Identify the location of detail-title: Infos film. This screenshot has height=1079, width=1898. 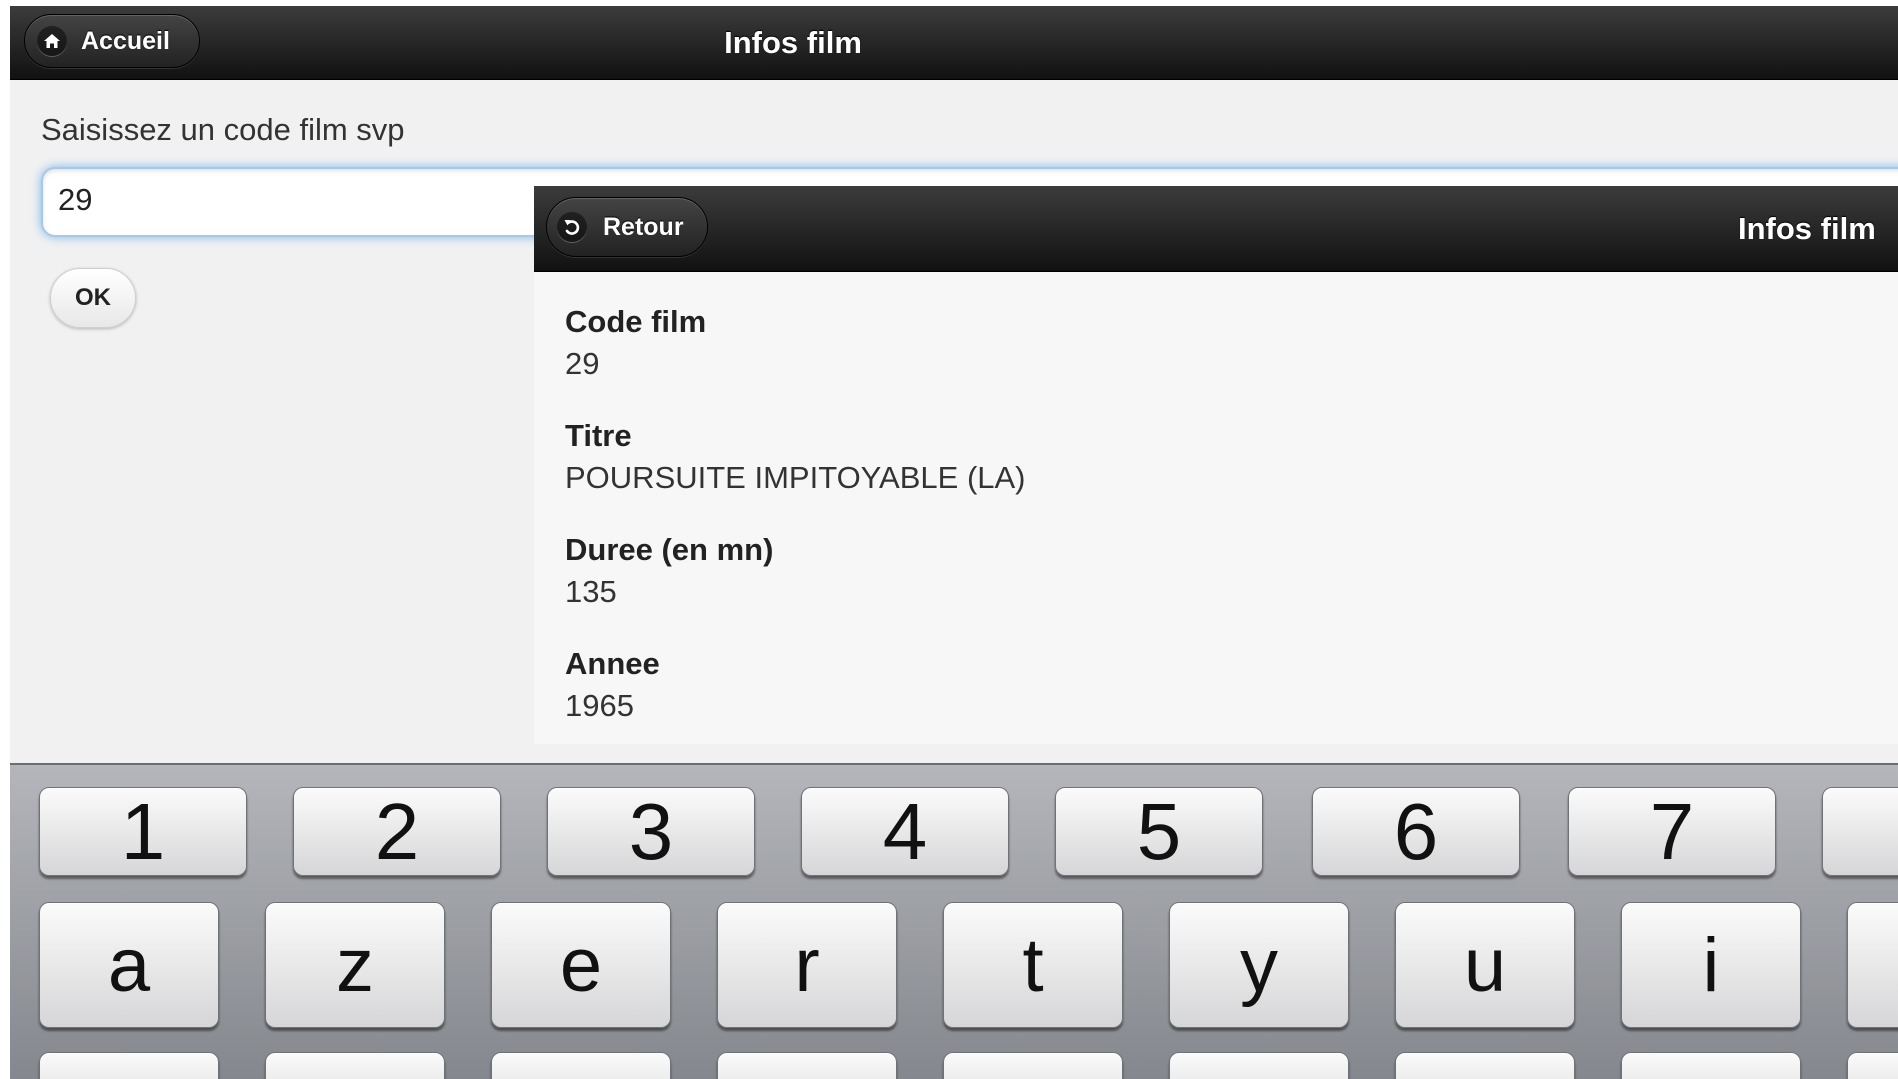
(1807, 228).